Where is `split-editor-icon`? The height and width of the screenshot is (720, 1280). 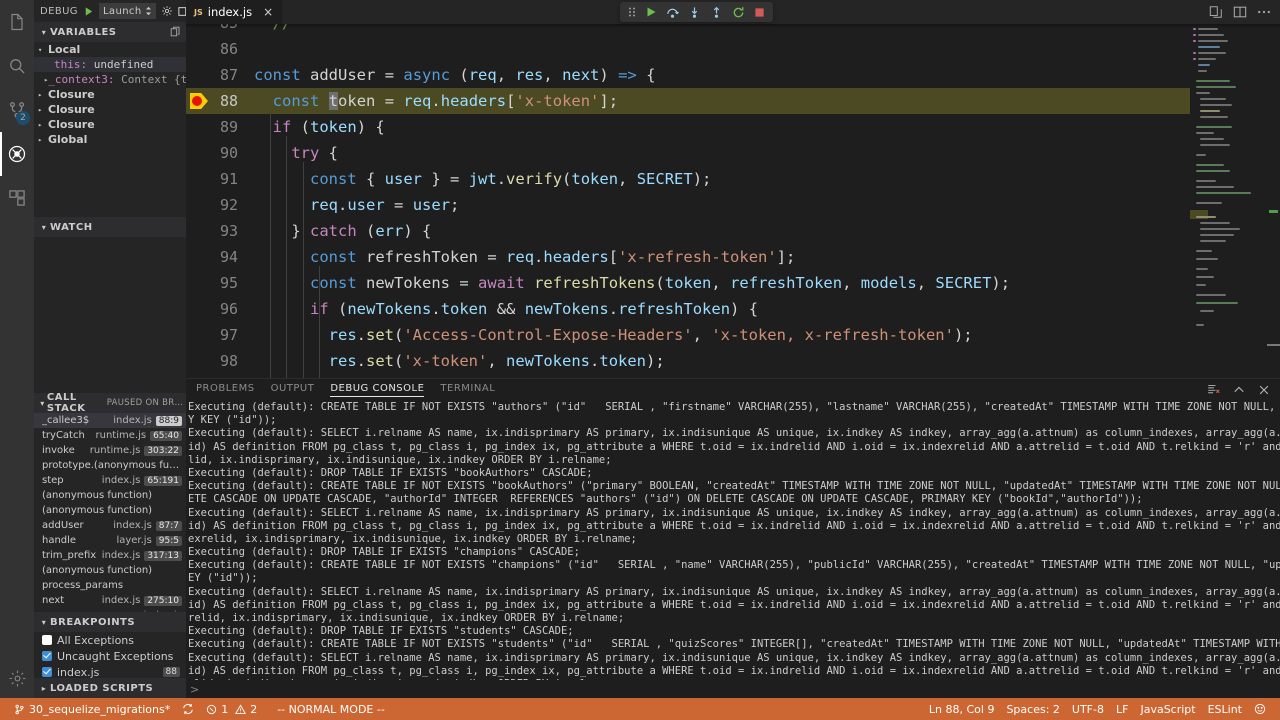
split-editor-icon is located at coordinates (1240, 12).